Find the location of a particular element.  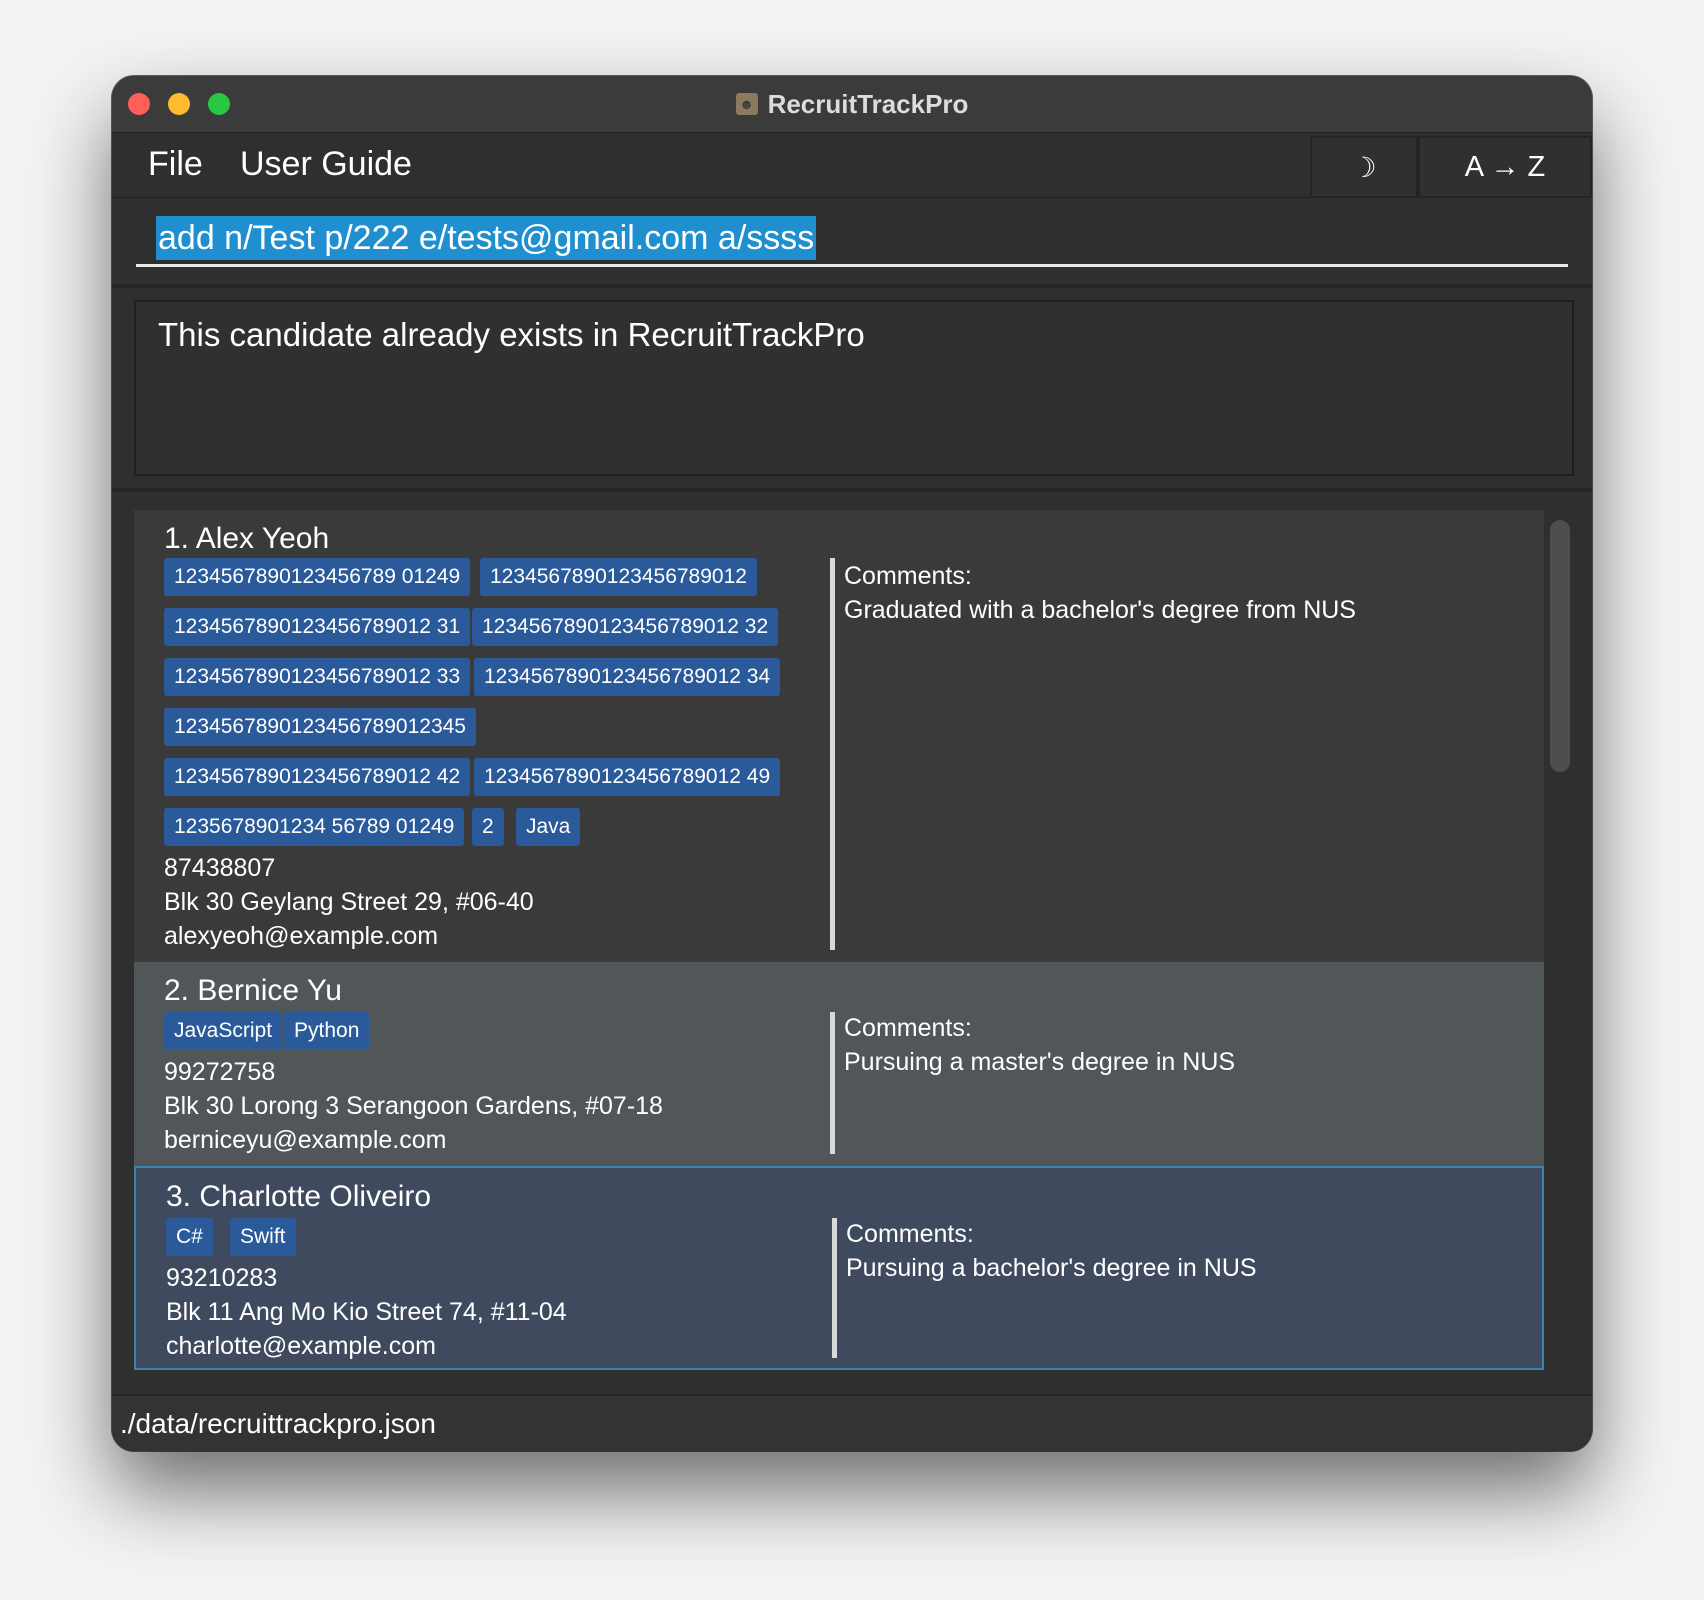

tag: JavaScript is located at coordinates (223, 1031).